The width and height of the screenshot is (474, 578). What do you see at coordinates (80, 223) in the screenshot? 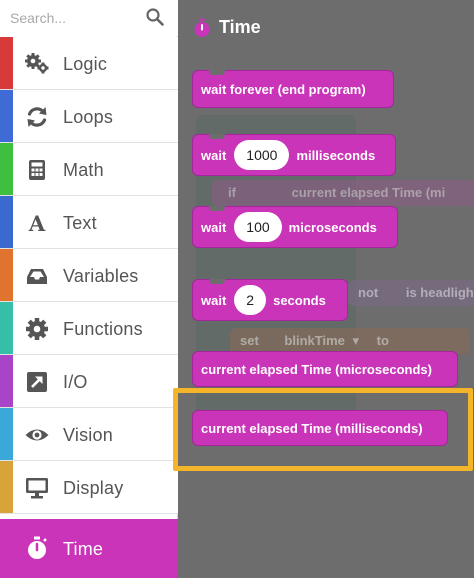
I see `category-label: Text` at bounding box center [80, 223].